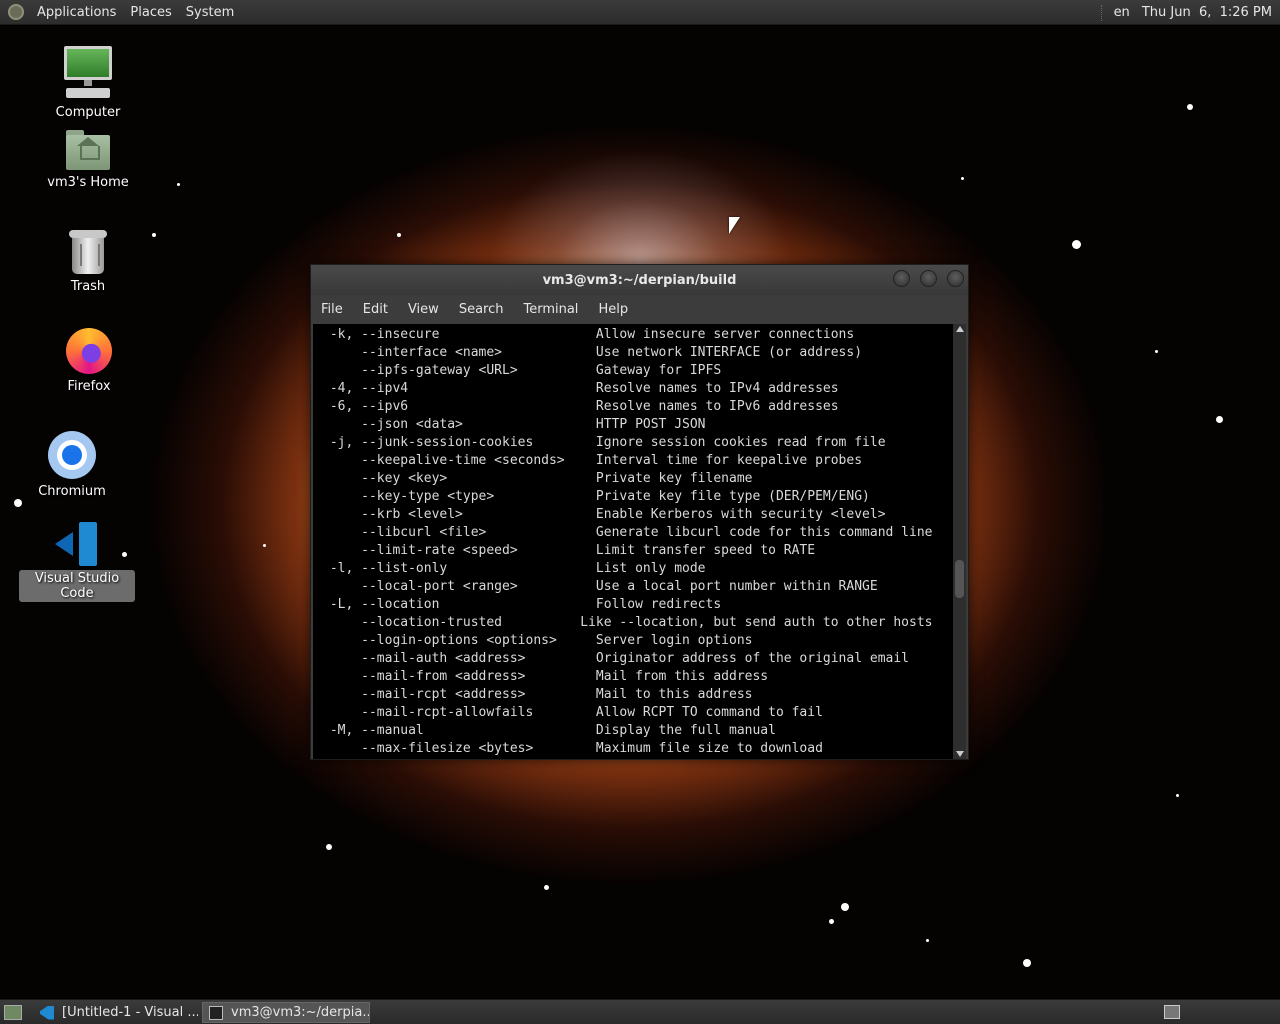 The image size is (1280, 1024). What do you see at coordinates (76, 12) in the screenshot?
I see `applications-menu: Applications` at bounding box center [76, 12].